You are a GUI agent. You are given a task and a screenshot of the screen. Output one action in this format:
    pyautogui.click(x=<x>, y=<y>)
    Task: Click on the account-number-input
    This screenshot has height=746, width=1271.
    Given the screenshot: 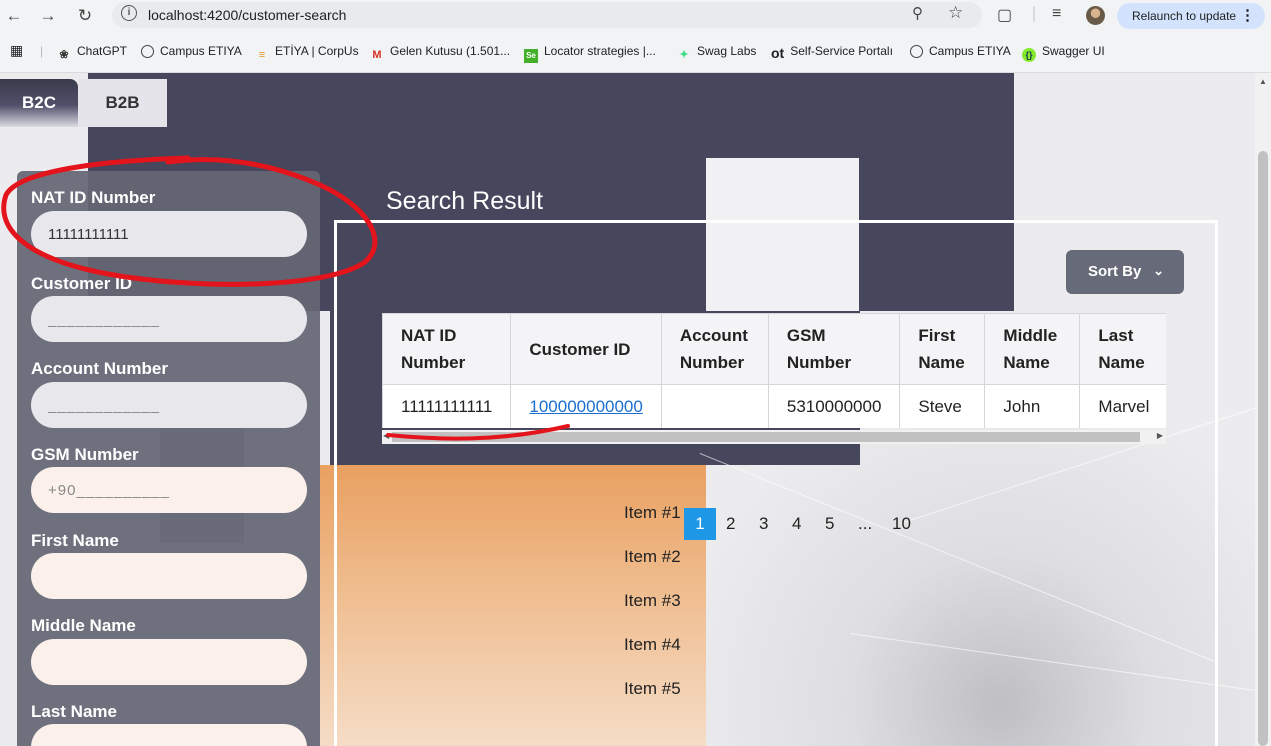 What is the action you would take?
    pyautogui.click(x=169, y=405)
    